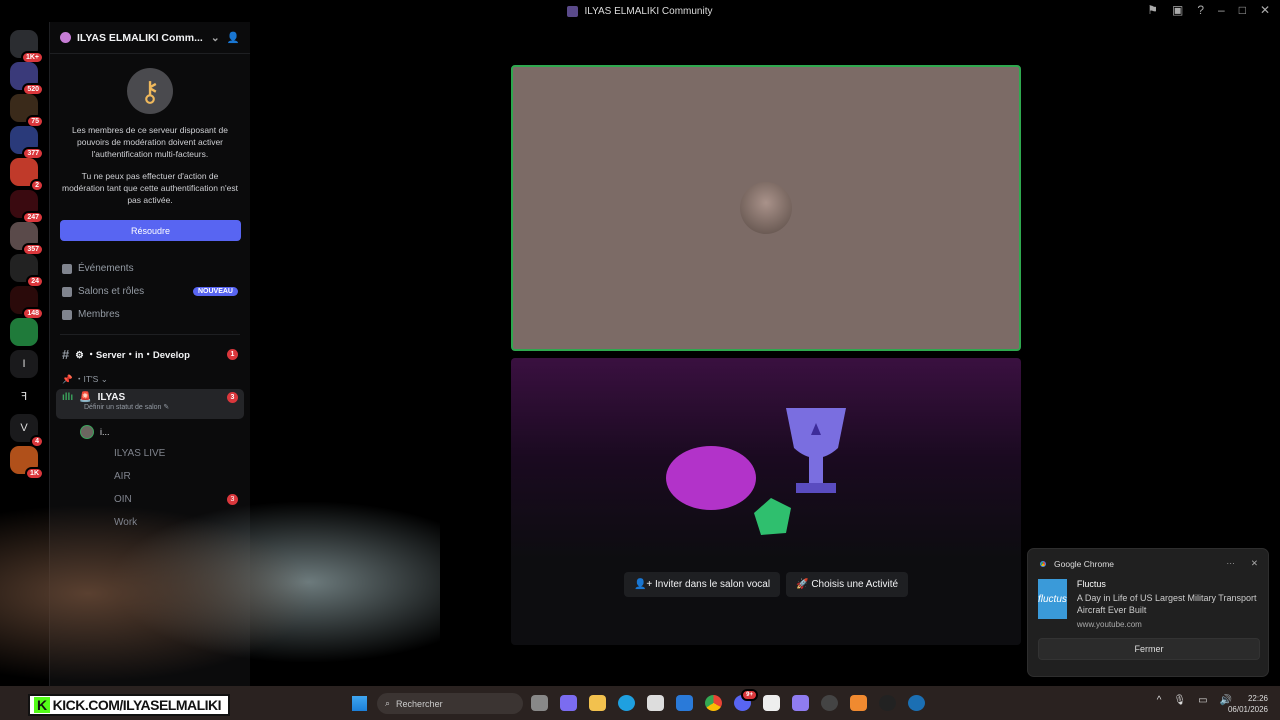 Image resolution: width=1280 pixels, height=720 pixels. I want to click on shell-icon, so click(711, 478).